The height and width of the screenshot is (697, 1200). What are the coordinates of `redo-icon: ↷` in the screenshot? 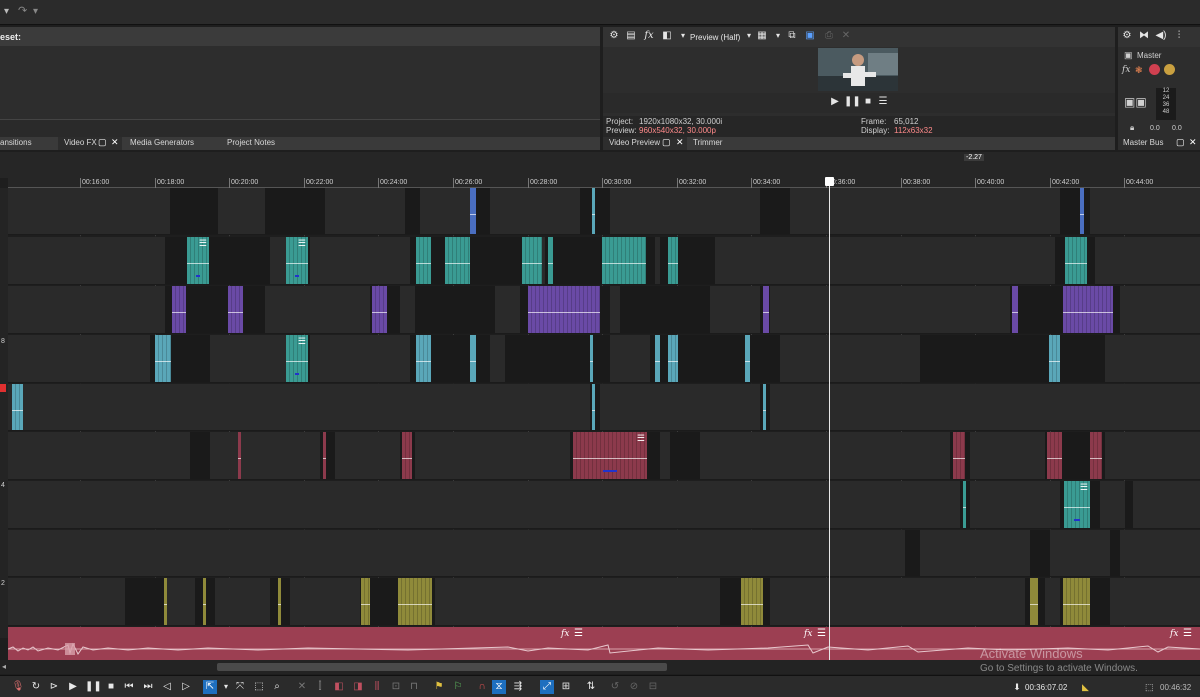 It's located at (22, 10).